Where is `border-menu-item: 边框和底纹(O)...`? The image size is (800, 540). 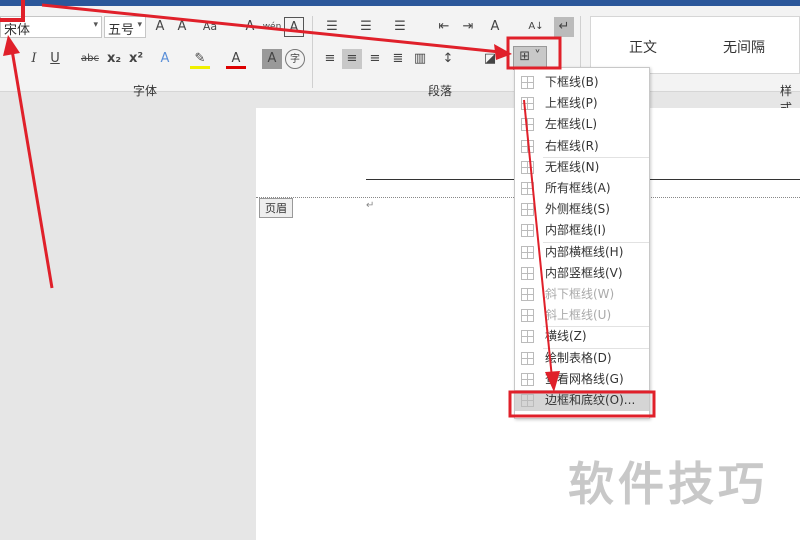
border-menu-item: 边框和底纹(O)... is located at coordinates (582, 400).